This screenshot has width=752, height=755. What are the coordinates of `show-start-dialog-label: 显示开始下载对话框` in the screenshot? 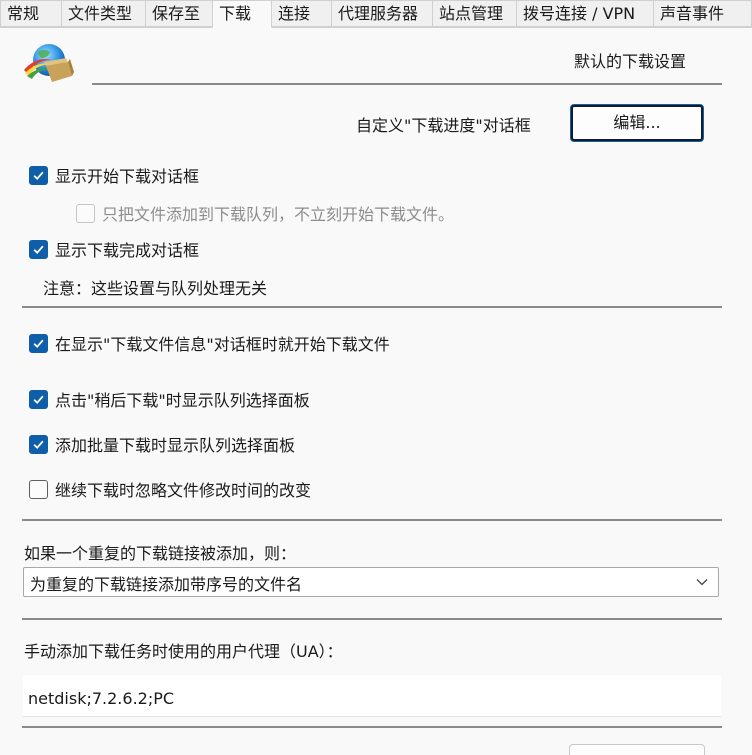 It's located at (127, 176).